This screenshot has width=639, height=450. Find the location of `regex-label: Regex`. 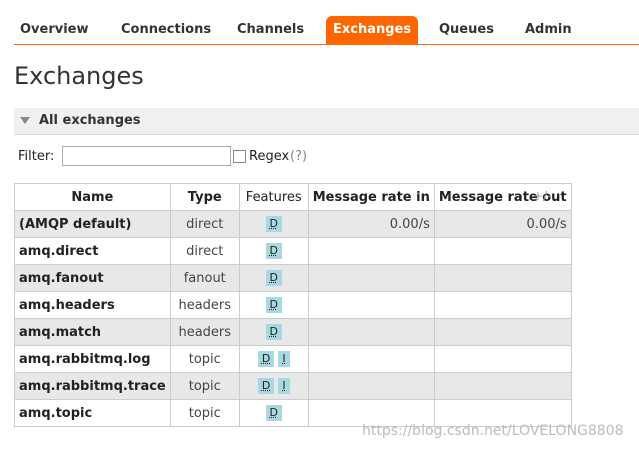

regex-label: Regex is located at coordinates (269, 156).